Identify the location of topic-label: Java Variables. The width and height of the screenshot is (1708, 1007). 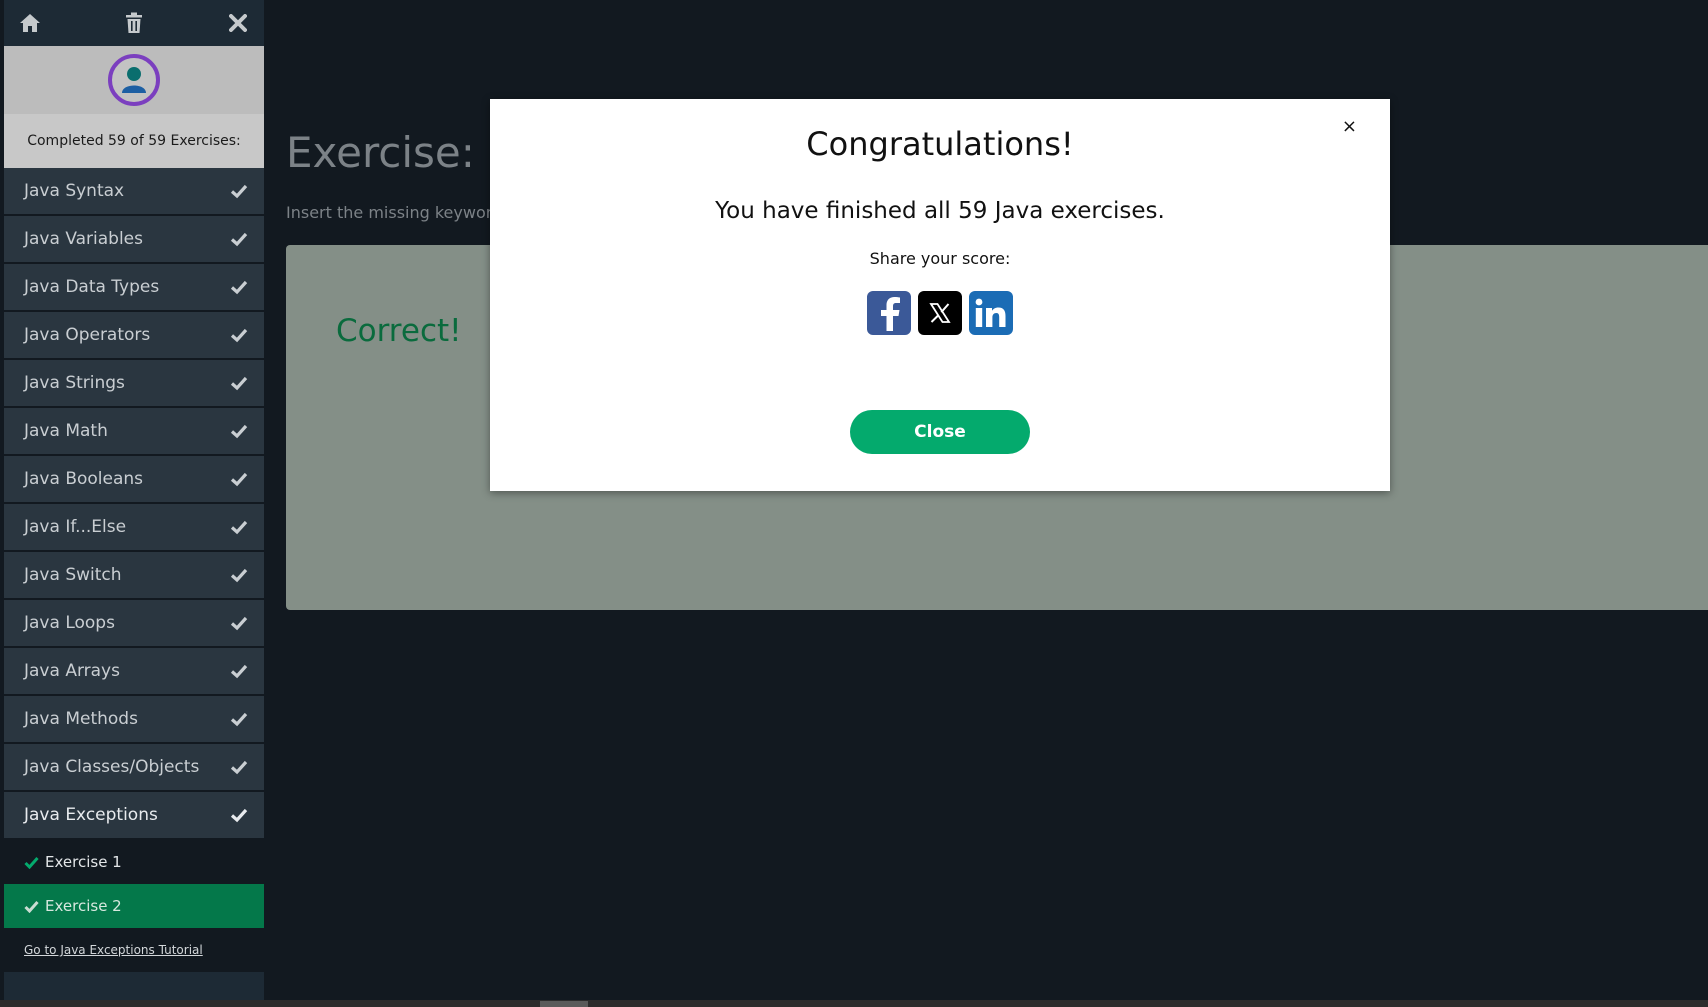
(83, 239).